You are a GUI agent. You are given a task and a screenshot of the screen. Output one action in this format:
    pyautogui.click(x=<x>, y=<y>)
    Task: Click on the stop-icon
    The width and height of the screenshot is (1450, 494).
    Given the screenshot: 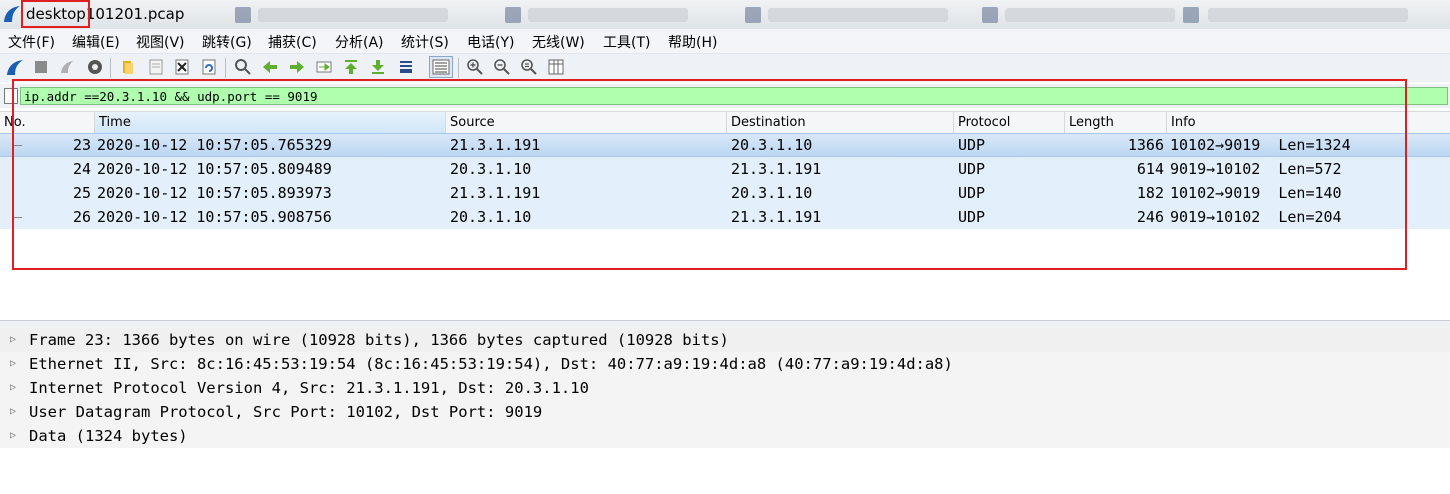 What is the action you would take?
    pyautogui.click(x=41, y=67)
    